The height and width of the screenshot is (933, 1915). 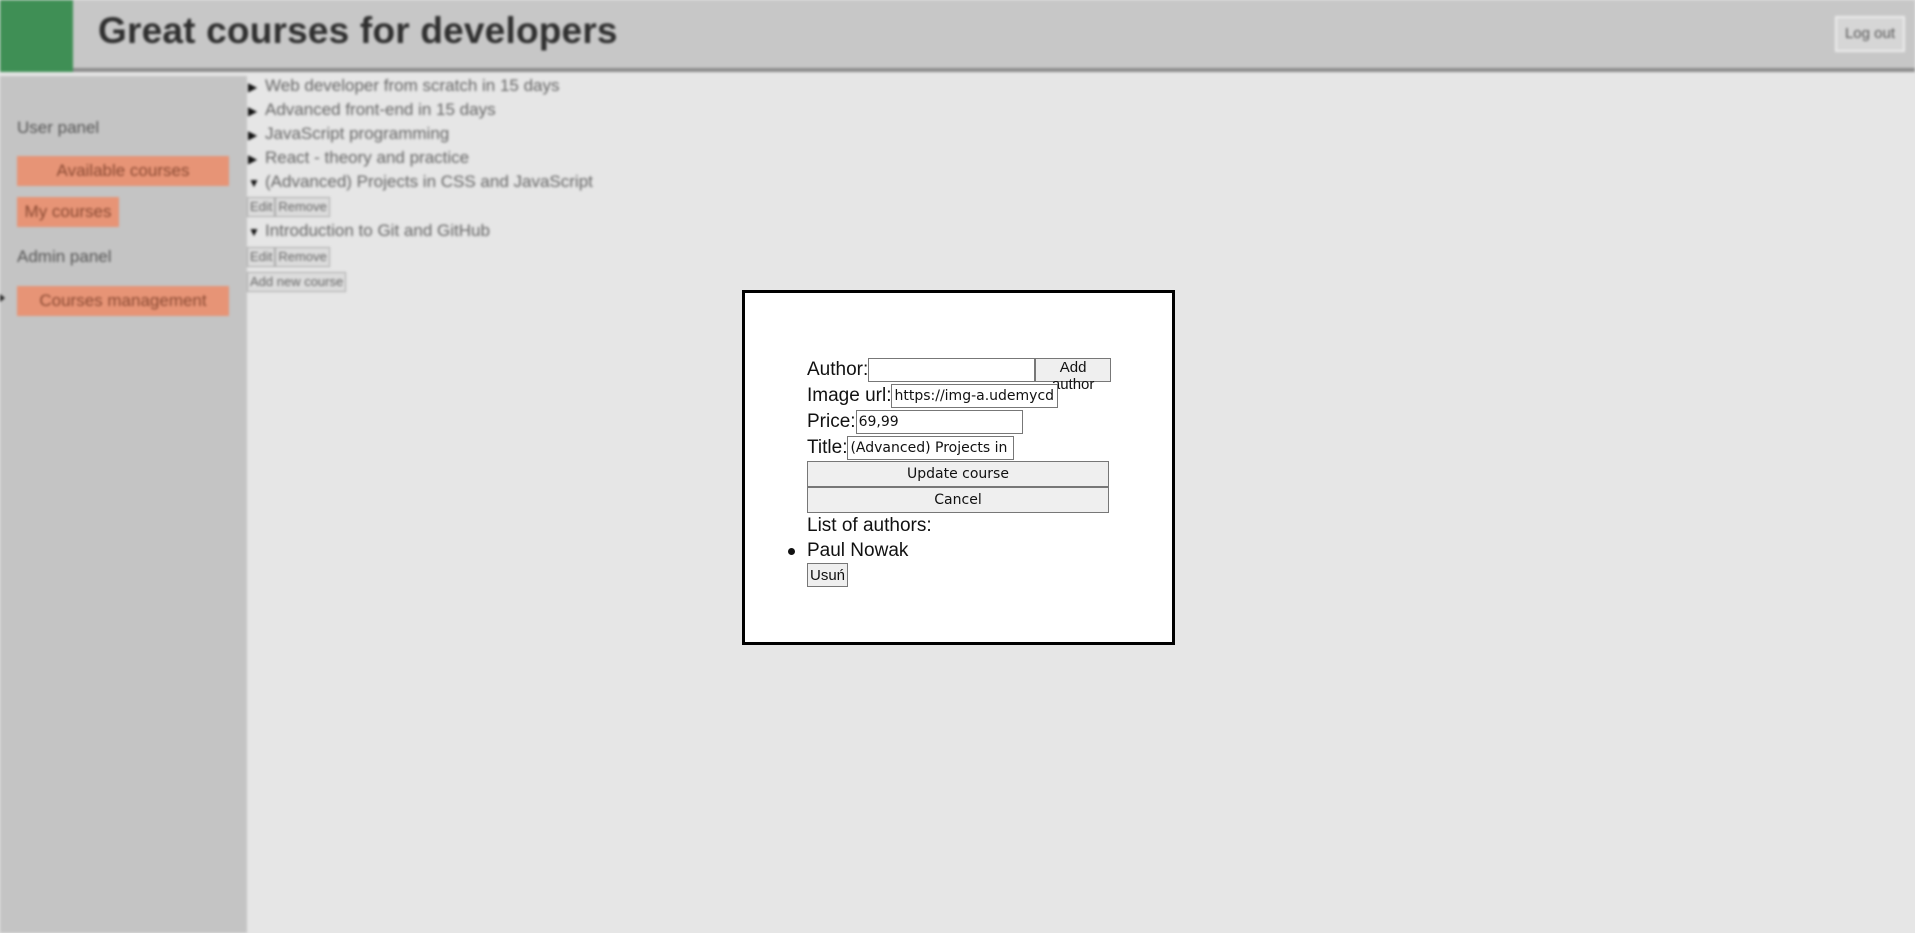 What do you see at coordinates (377, 230) in the screenshot?
I see `course-title: Introduction to Git and GitHub` at bounding box center [377, 230].